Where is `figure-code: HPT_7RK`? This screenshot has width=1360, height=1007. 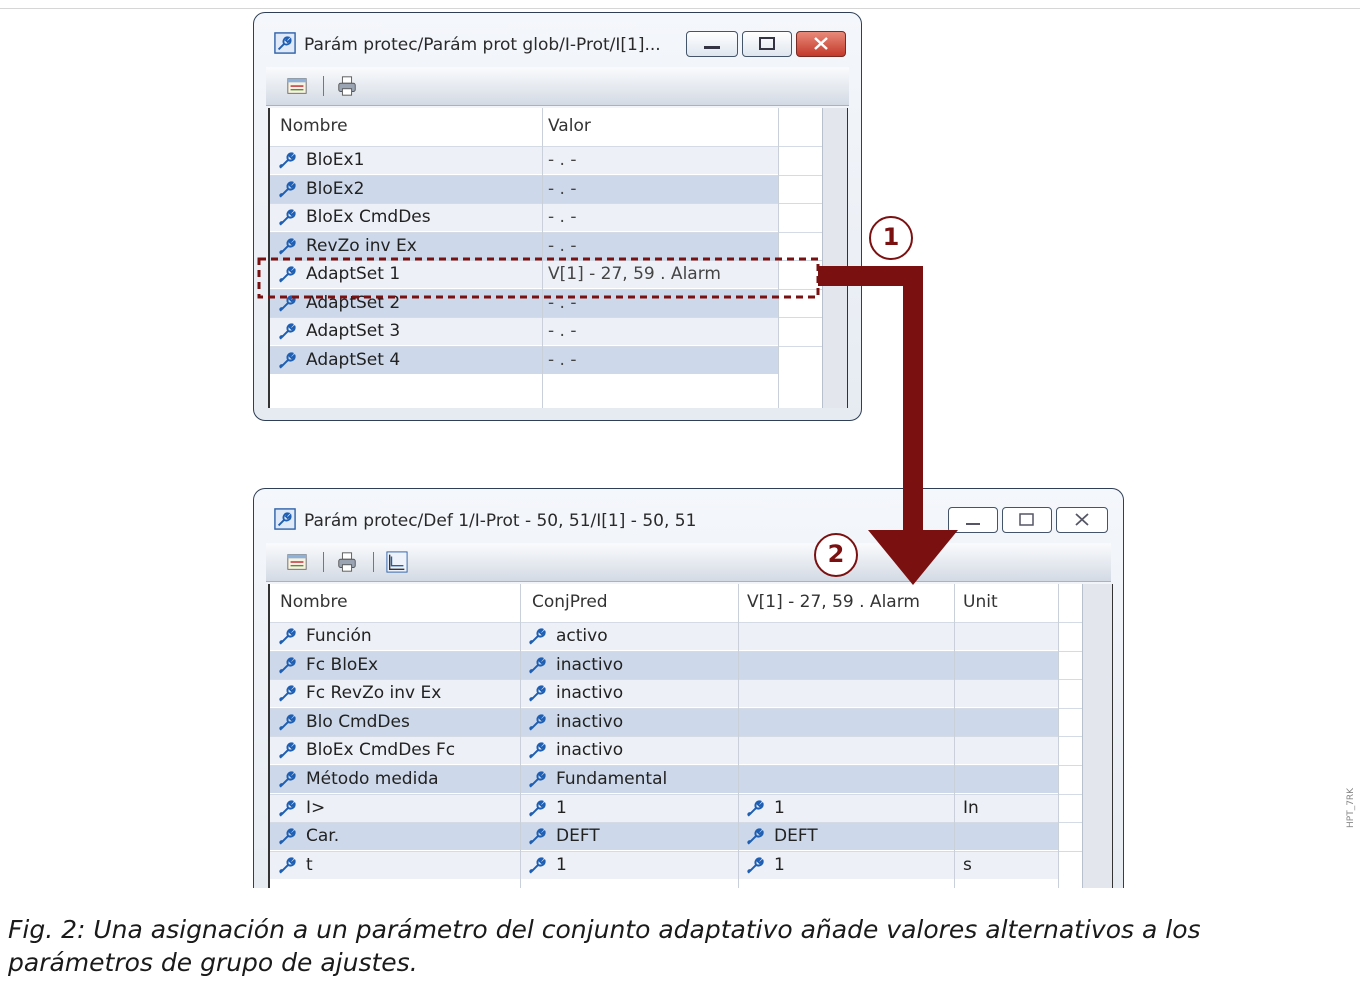
figure-code: HPT_7RK is located at coordinates (1351, 807).